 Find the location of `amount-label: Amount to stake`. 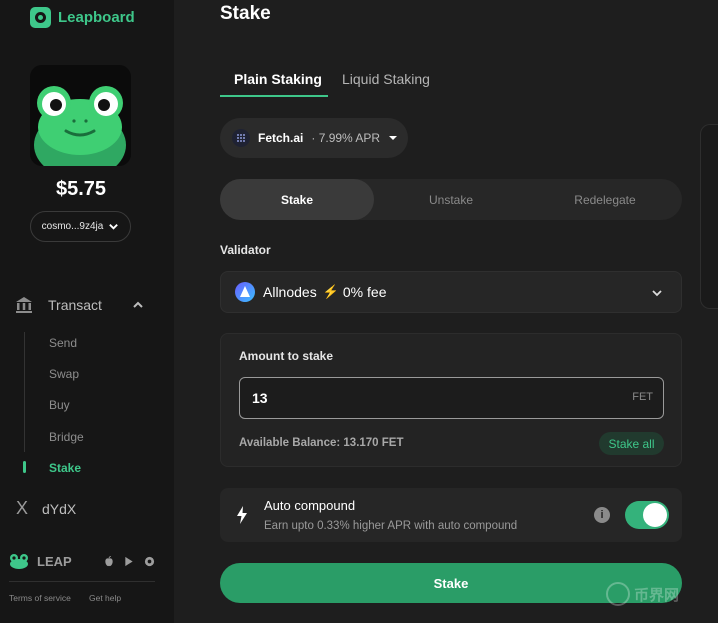

amount-label: Amount to stake is located at coordinates (286, 356).